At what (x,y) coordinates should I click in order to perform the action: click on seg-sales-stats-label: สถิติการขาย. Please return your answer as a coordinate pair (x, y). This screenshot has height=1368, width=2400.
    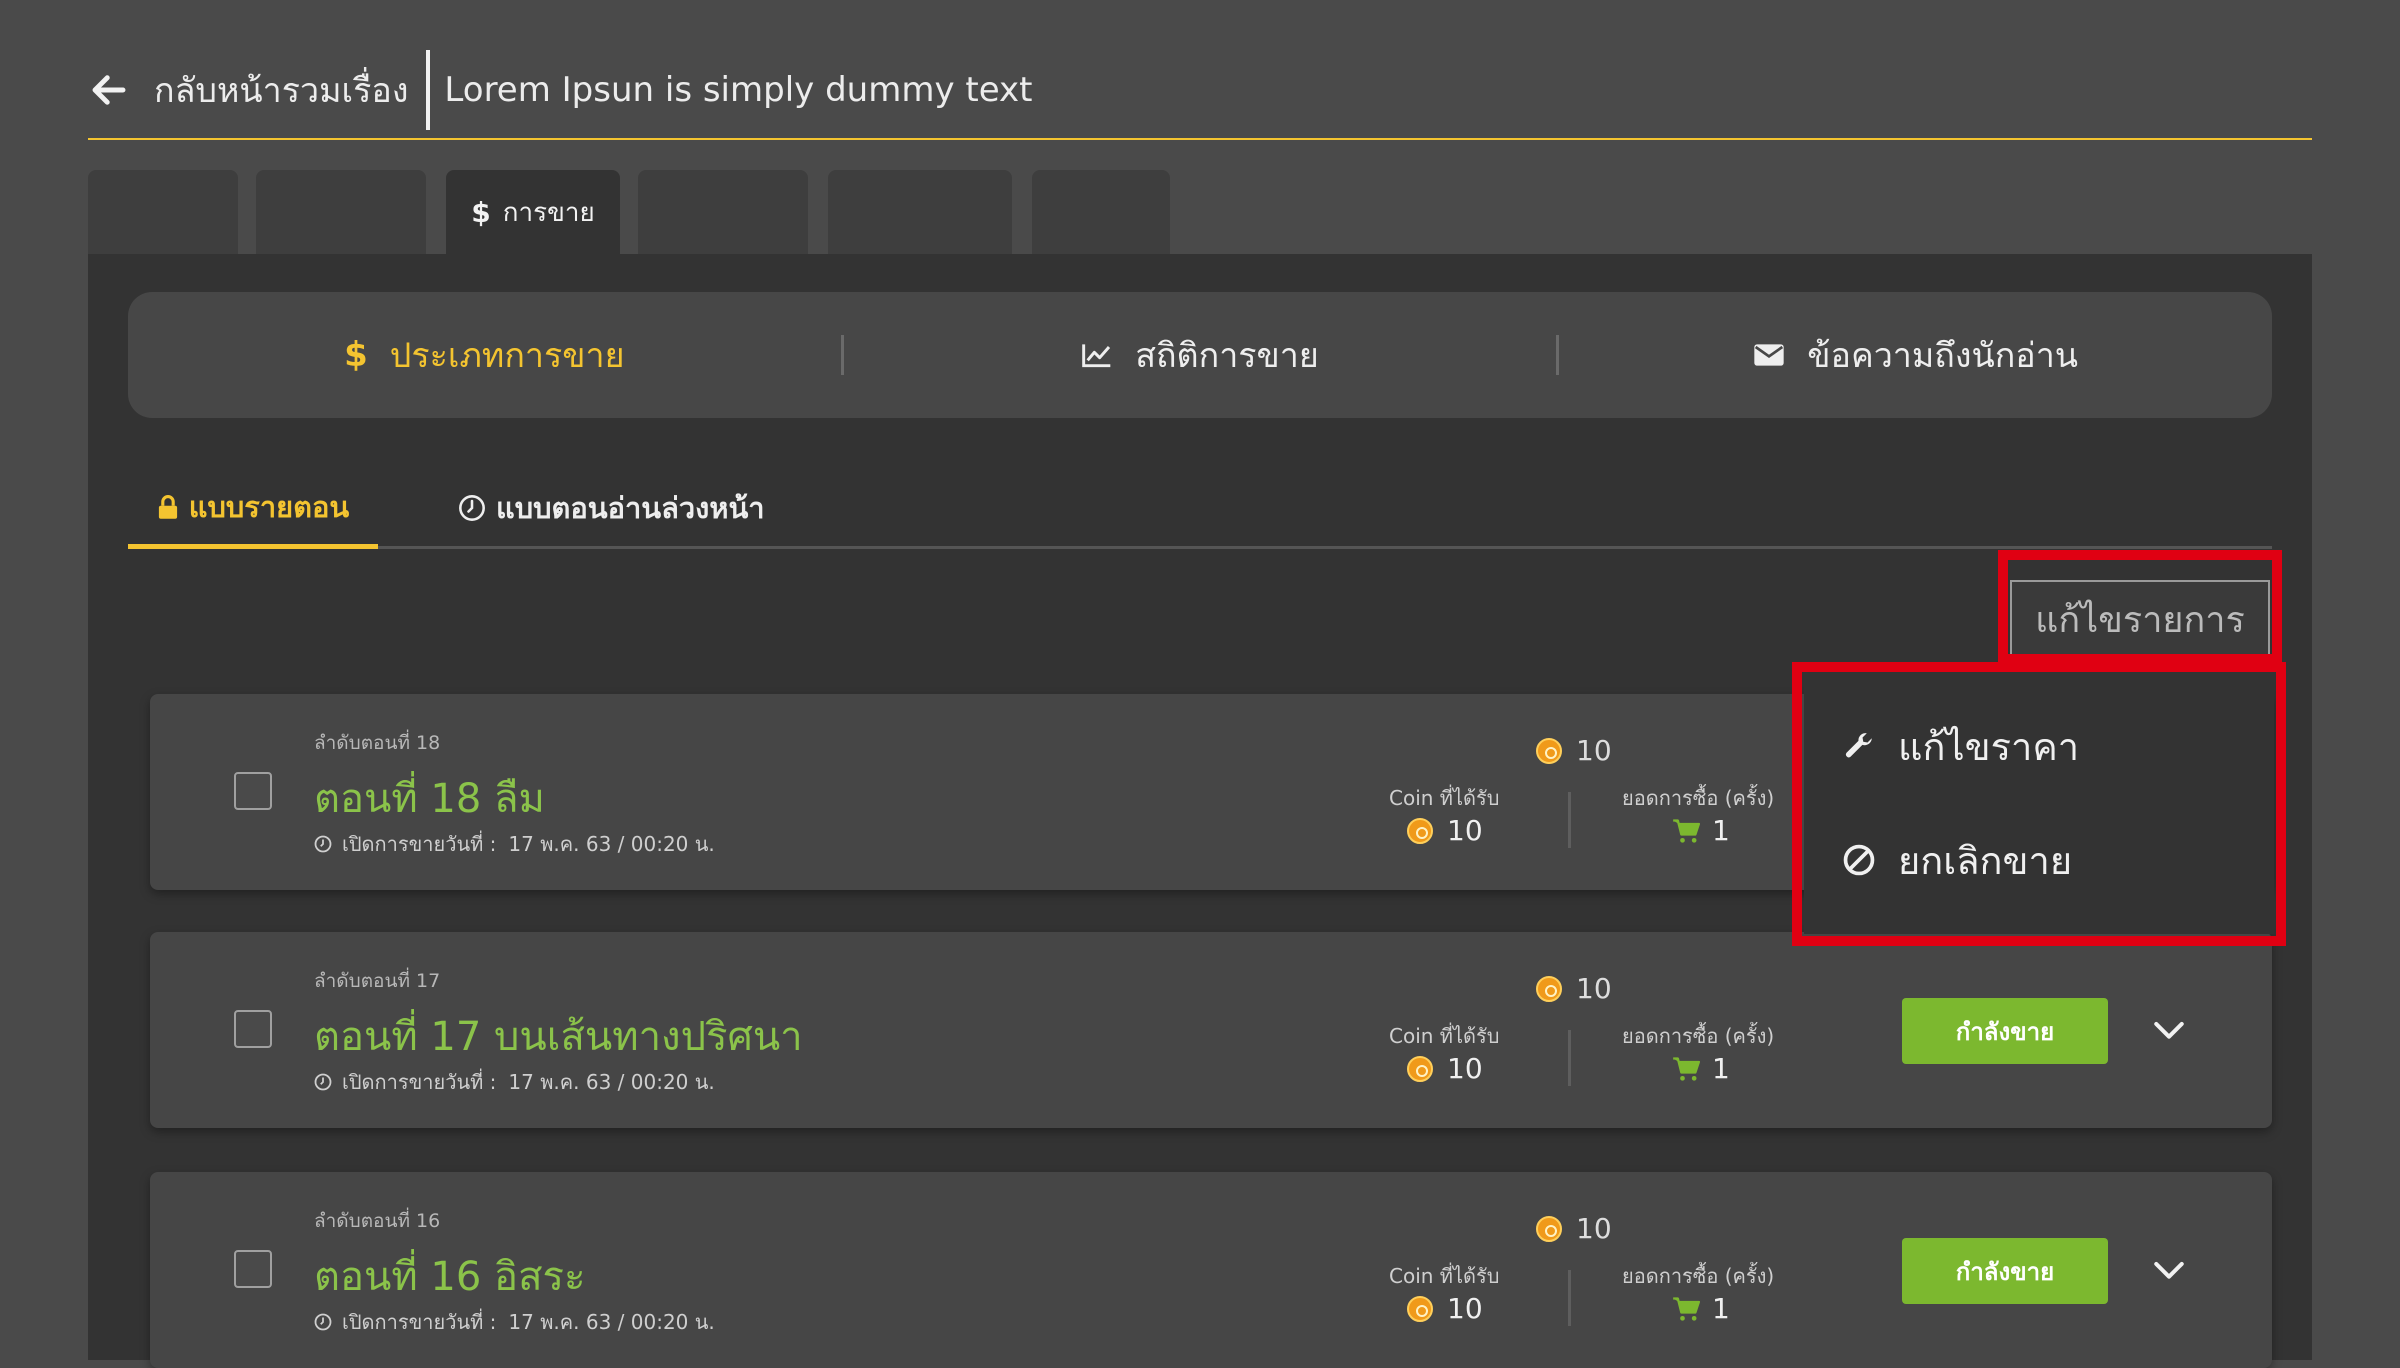
    Looking at the image, I should click on (1227, 356).